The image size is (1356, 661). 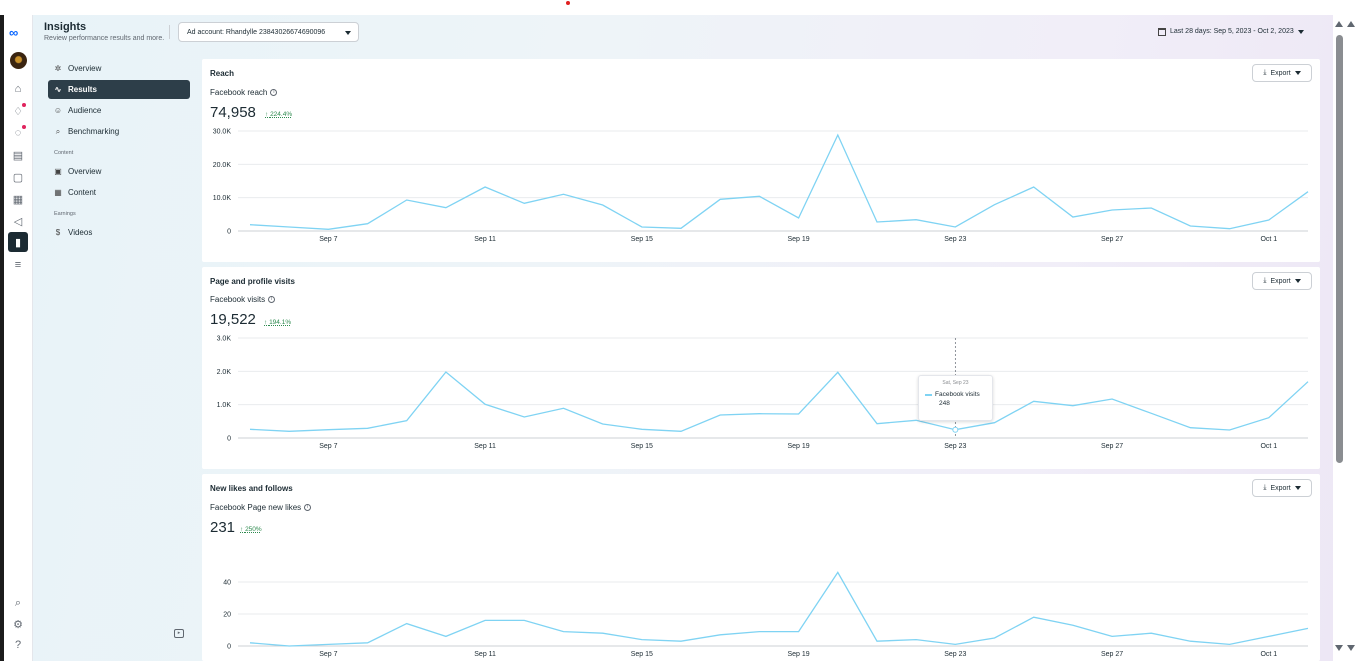 I want to click on notifications-icon: ♢, so click(x=18, y=111).